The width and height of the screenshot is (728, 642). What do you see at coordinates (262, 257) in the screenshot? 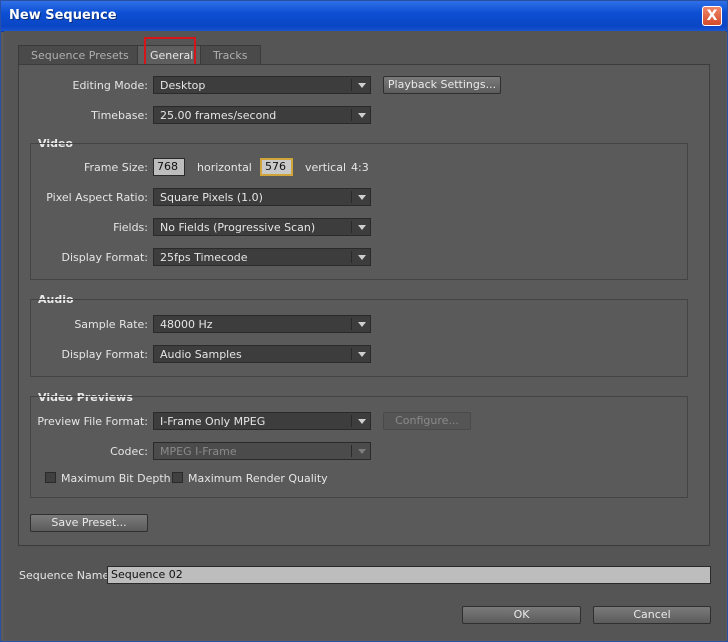
I see `video-display-format-dropdown: 25fps Timecode` at bounding box center [262, 257].